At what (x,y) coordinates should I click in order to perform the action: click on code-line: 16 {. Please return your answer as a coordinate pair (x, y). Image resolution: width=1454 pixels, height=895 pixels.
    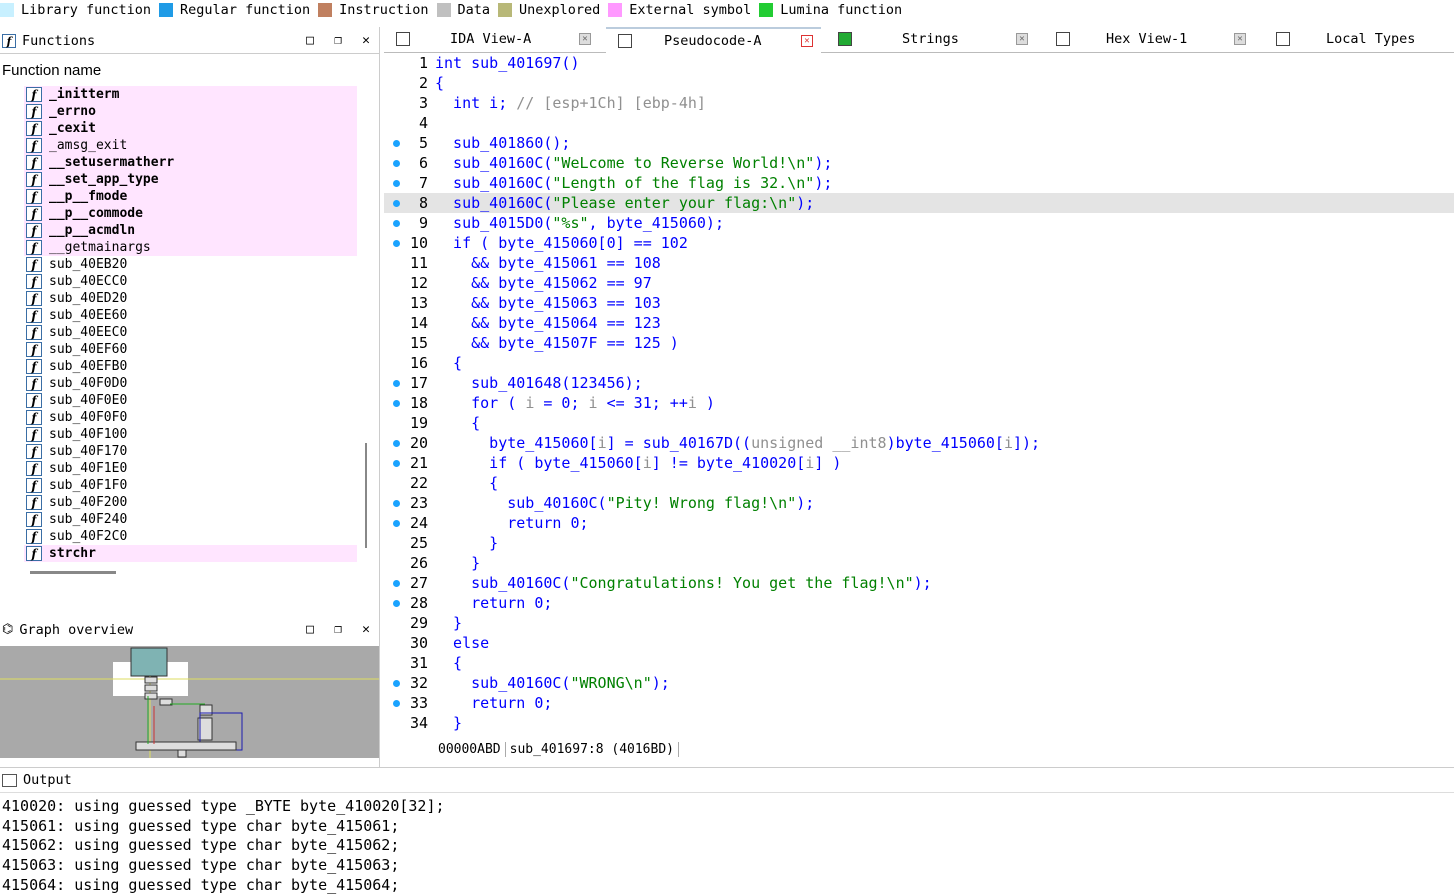
    Looking at the image, I should click on (919, 363).